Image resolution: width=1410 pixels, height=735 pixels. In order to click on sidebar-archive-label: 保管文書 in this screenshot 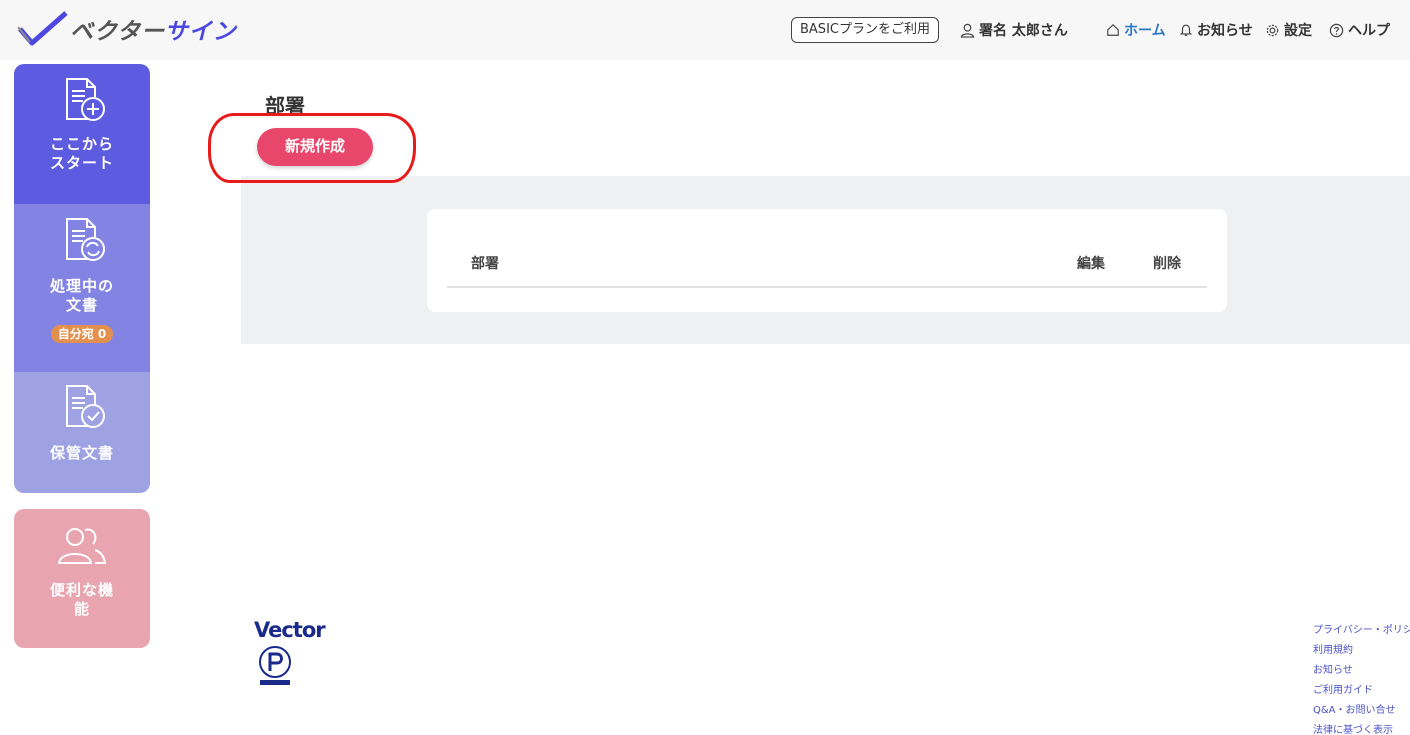, I will do `click(81, 453)`.